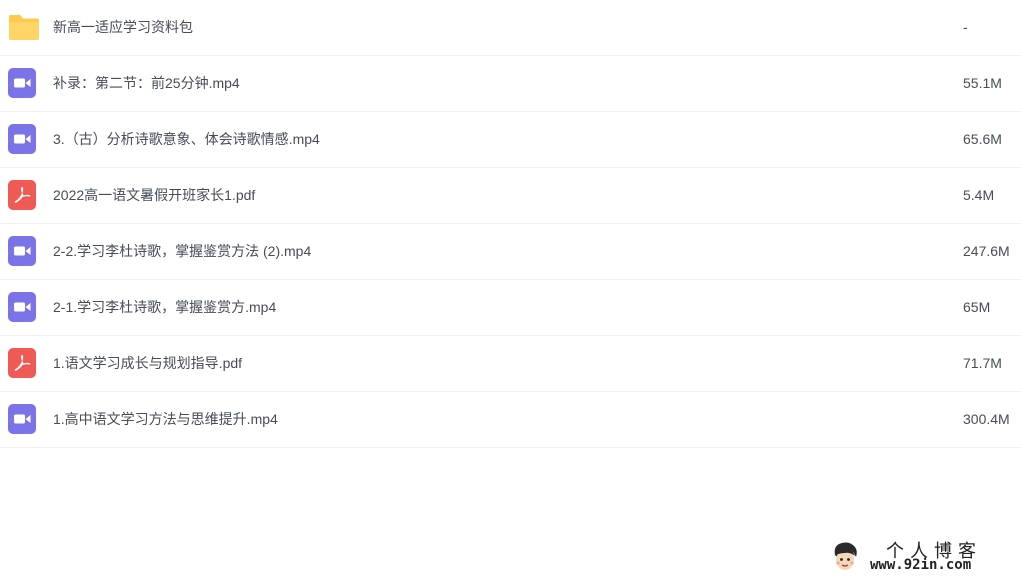 The height and width of the screenshot is (578, 1021). Describe the element at coordinates (982, 83) in the screenshot. I see `file-size: 55.1M` at that location.